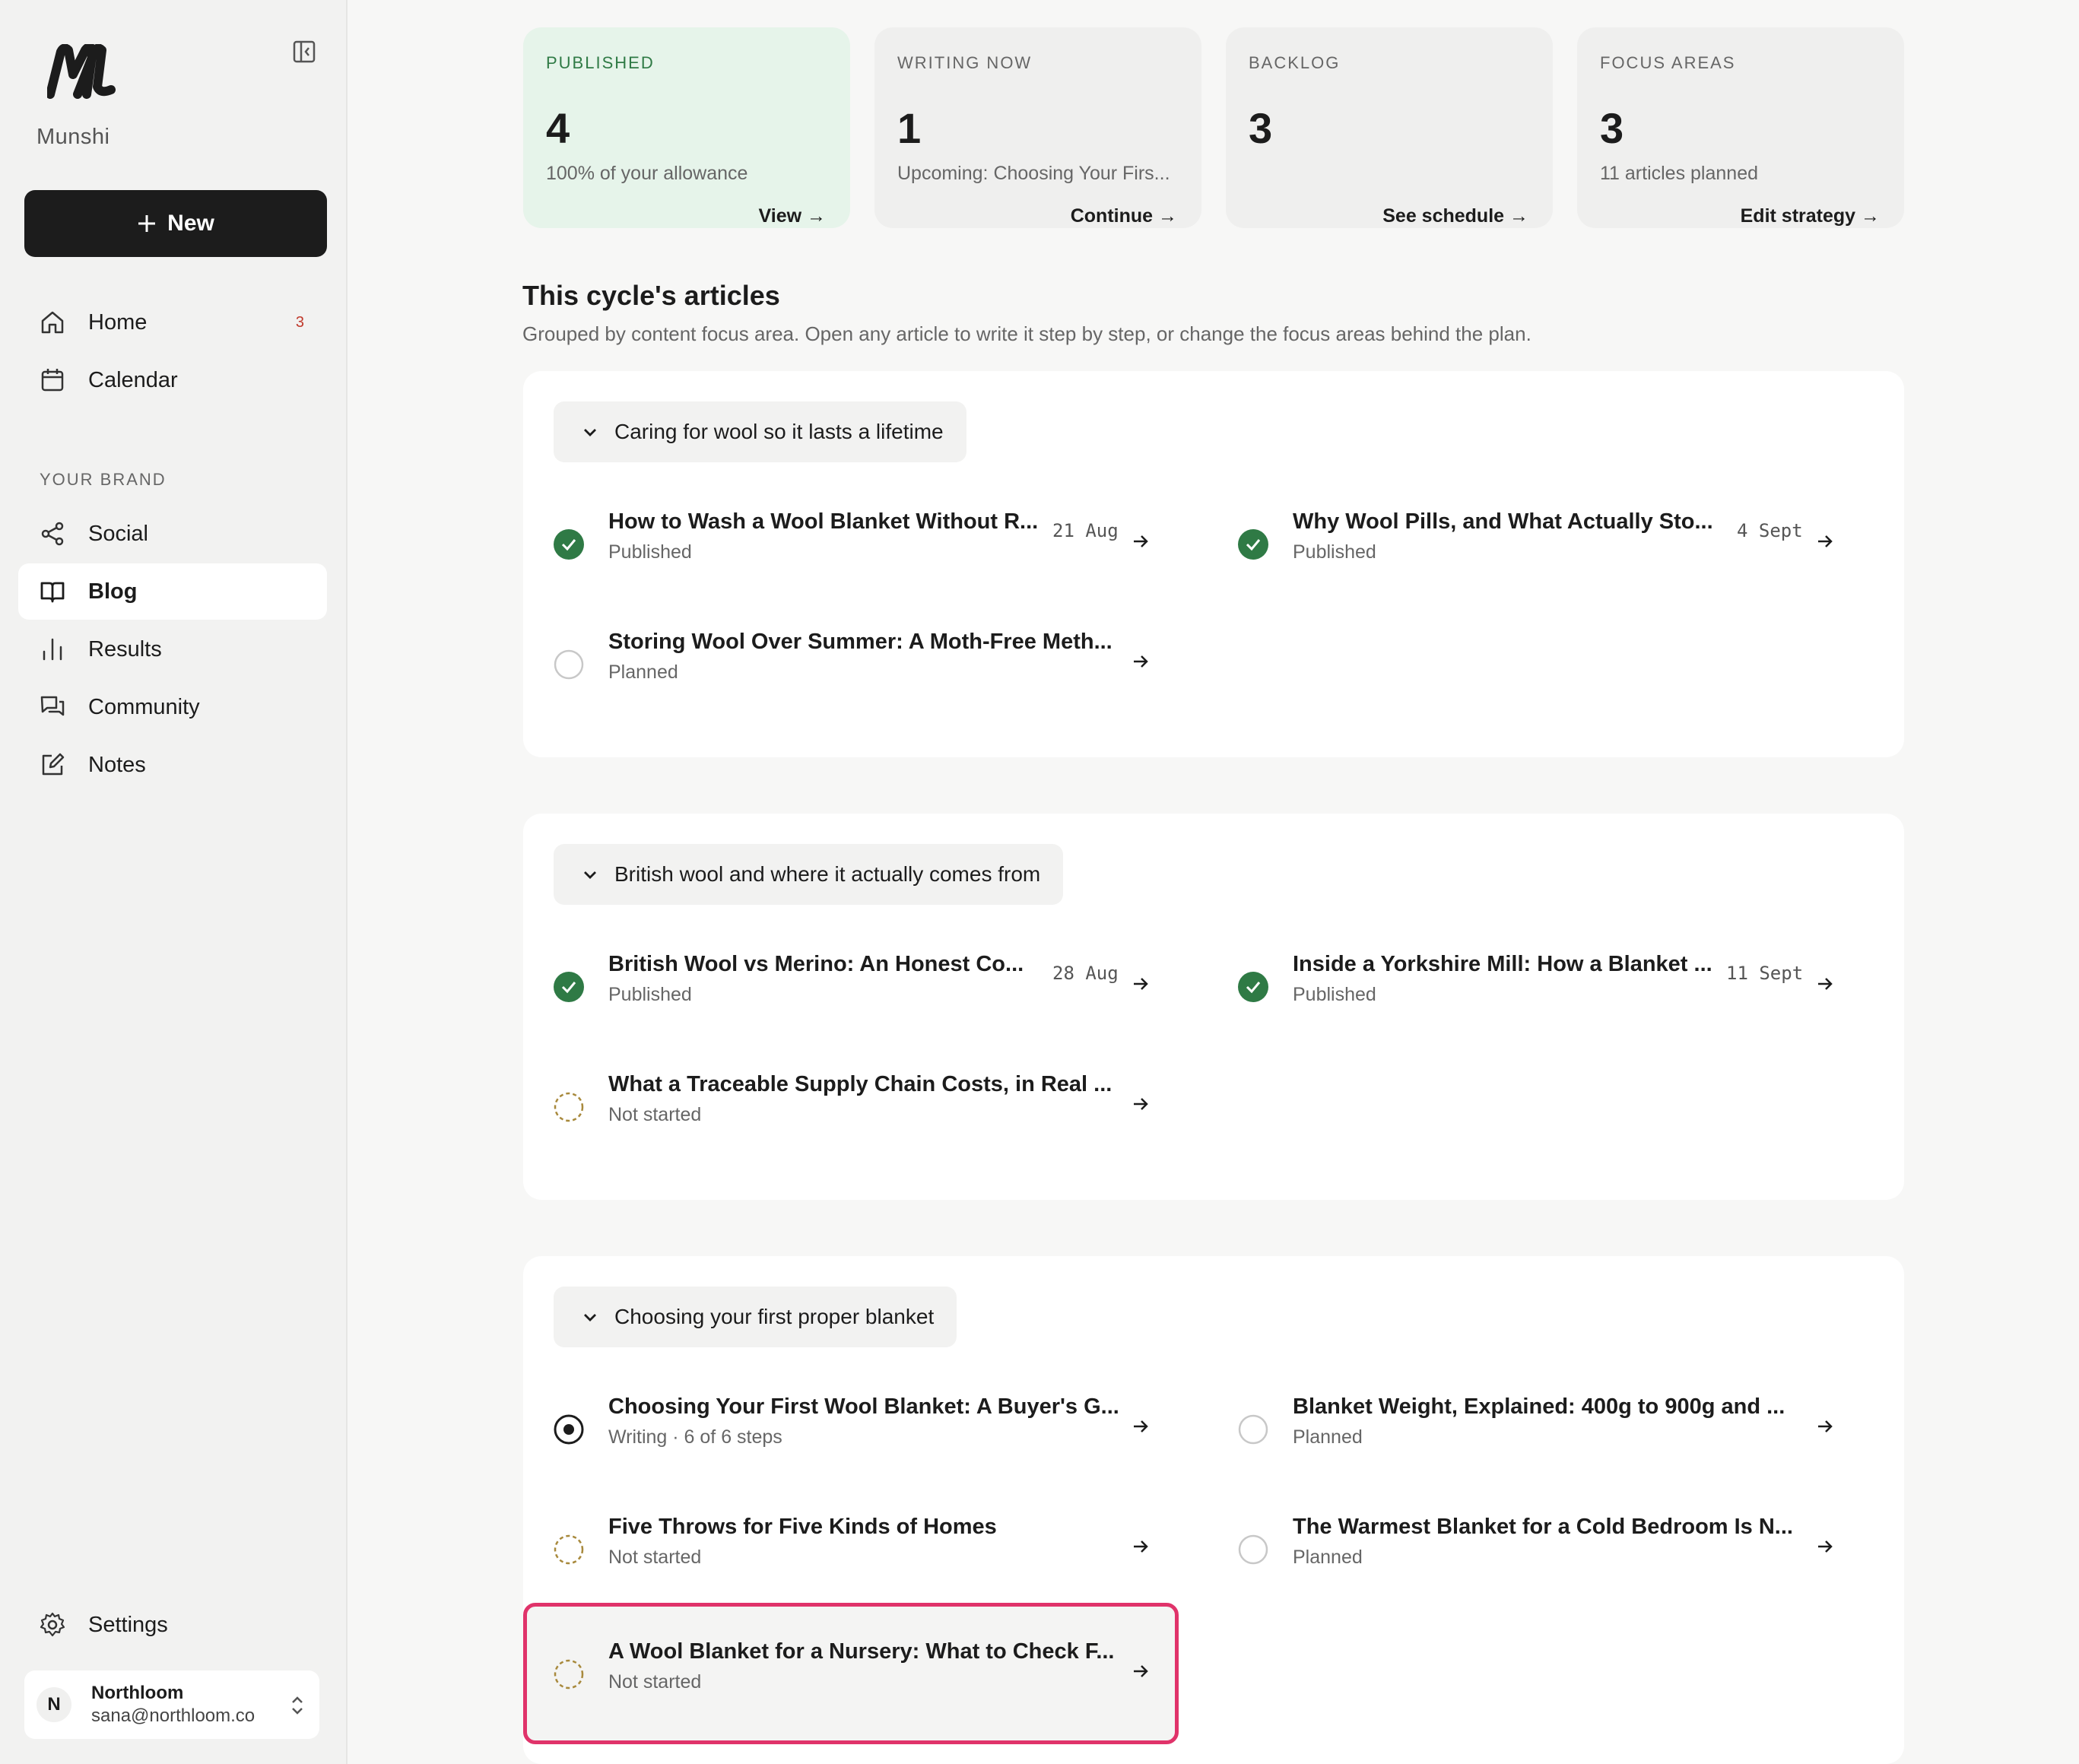 The image size is (2079, 1764). Describe the element at coordinates (304, 52) in the screenshot. I see `sidebar-collapse-icon` at that location.